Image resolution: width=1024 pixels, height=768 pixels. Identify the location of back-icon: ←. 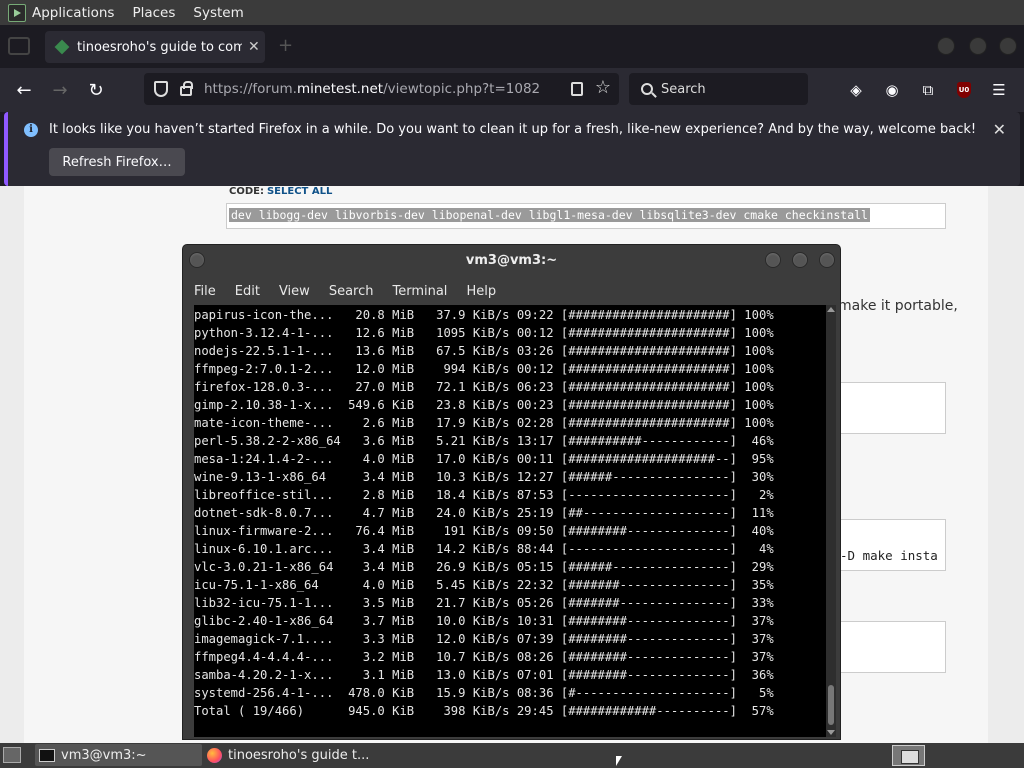
(24, 90).